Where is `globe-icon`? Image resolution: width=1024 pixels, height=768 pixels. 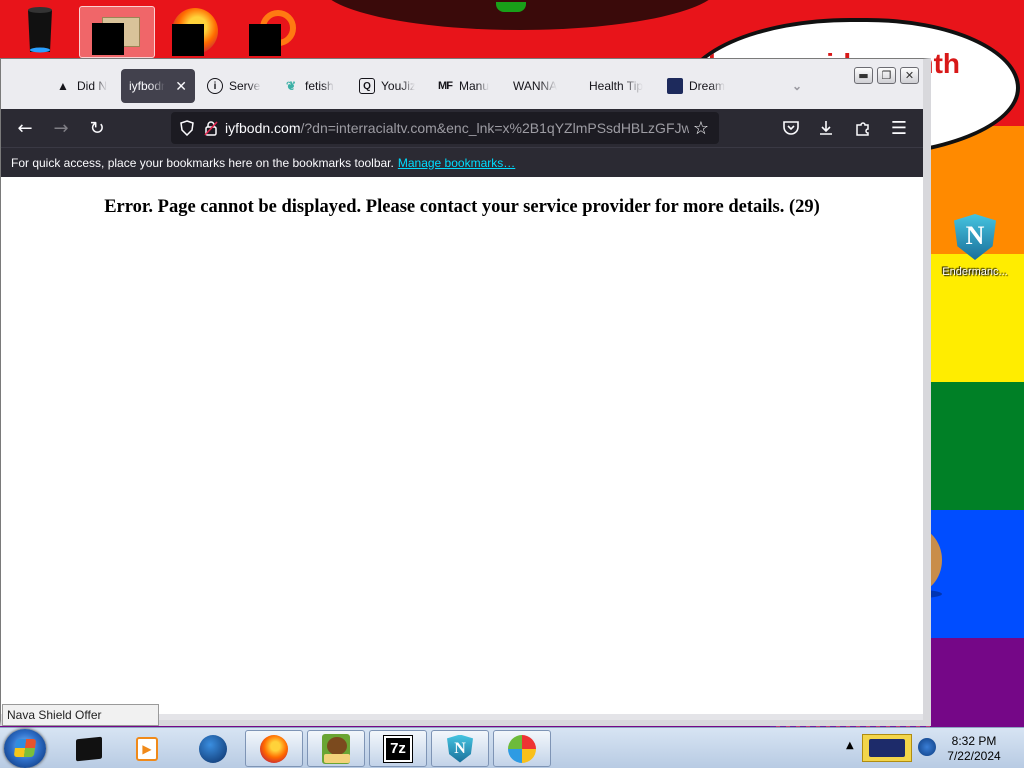
globe-icon is located at coordinates (213, 748).